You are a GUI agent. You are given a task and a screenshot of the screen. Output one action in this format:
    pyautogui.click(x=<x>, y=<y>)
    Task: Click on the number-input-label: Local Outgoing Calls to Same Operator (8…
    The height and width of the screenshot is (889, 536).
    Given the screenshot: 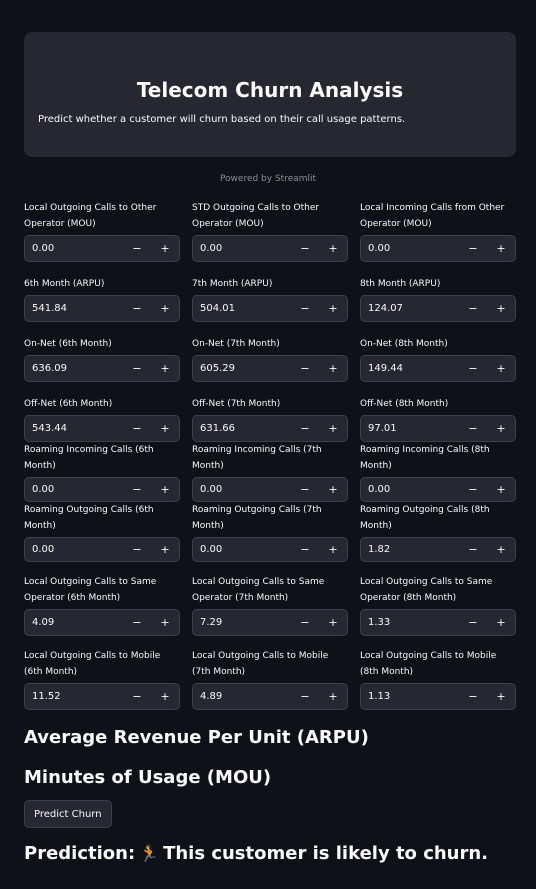 What is the action you would take?
    pyautogui.click(x=426, y=590)
    